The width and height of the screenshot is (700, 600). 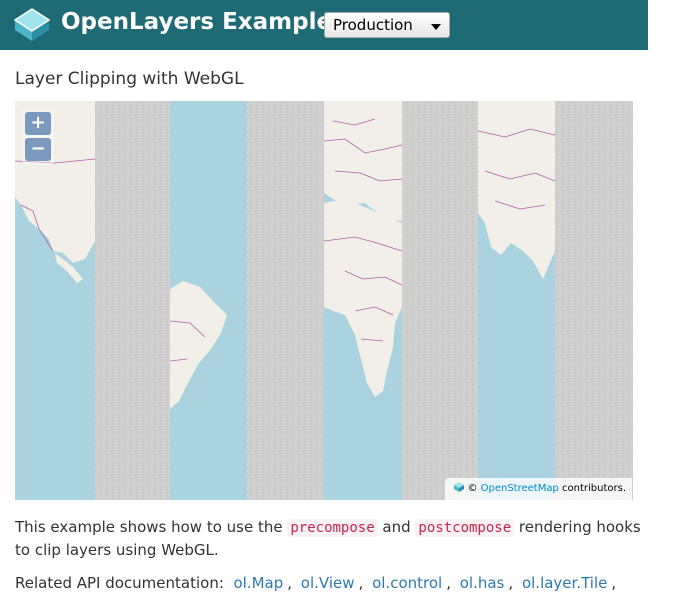 What do you see at coordinates (151, 527) in the screenshot?
I see `description-text: This example shows how to use the` at bounding box center [151, 527].